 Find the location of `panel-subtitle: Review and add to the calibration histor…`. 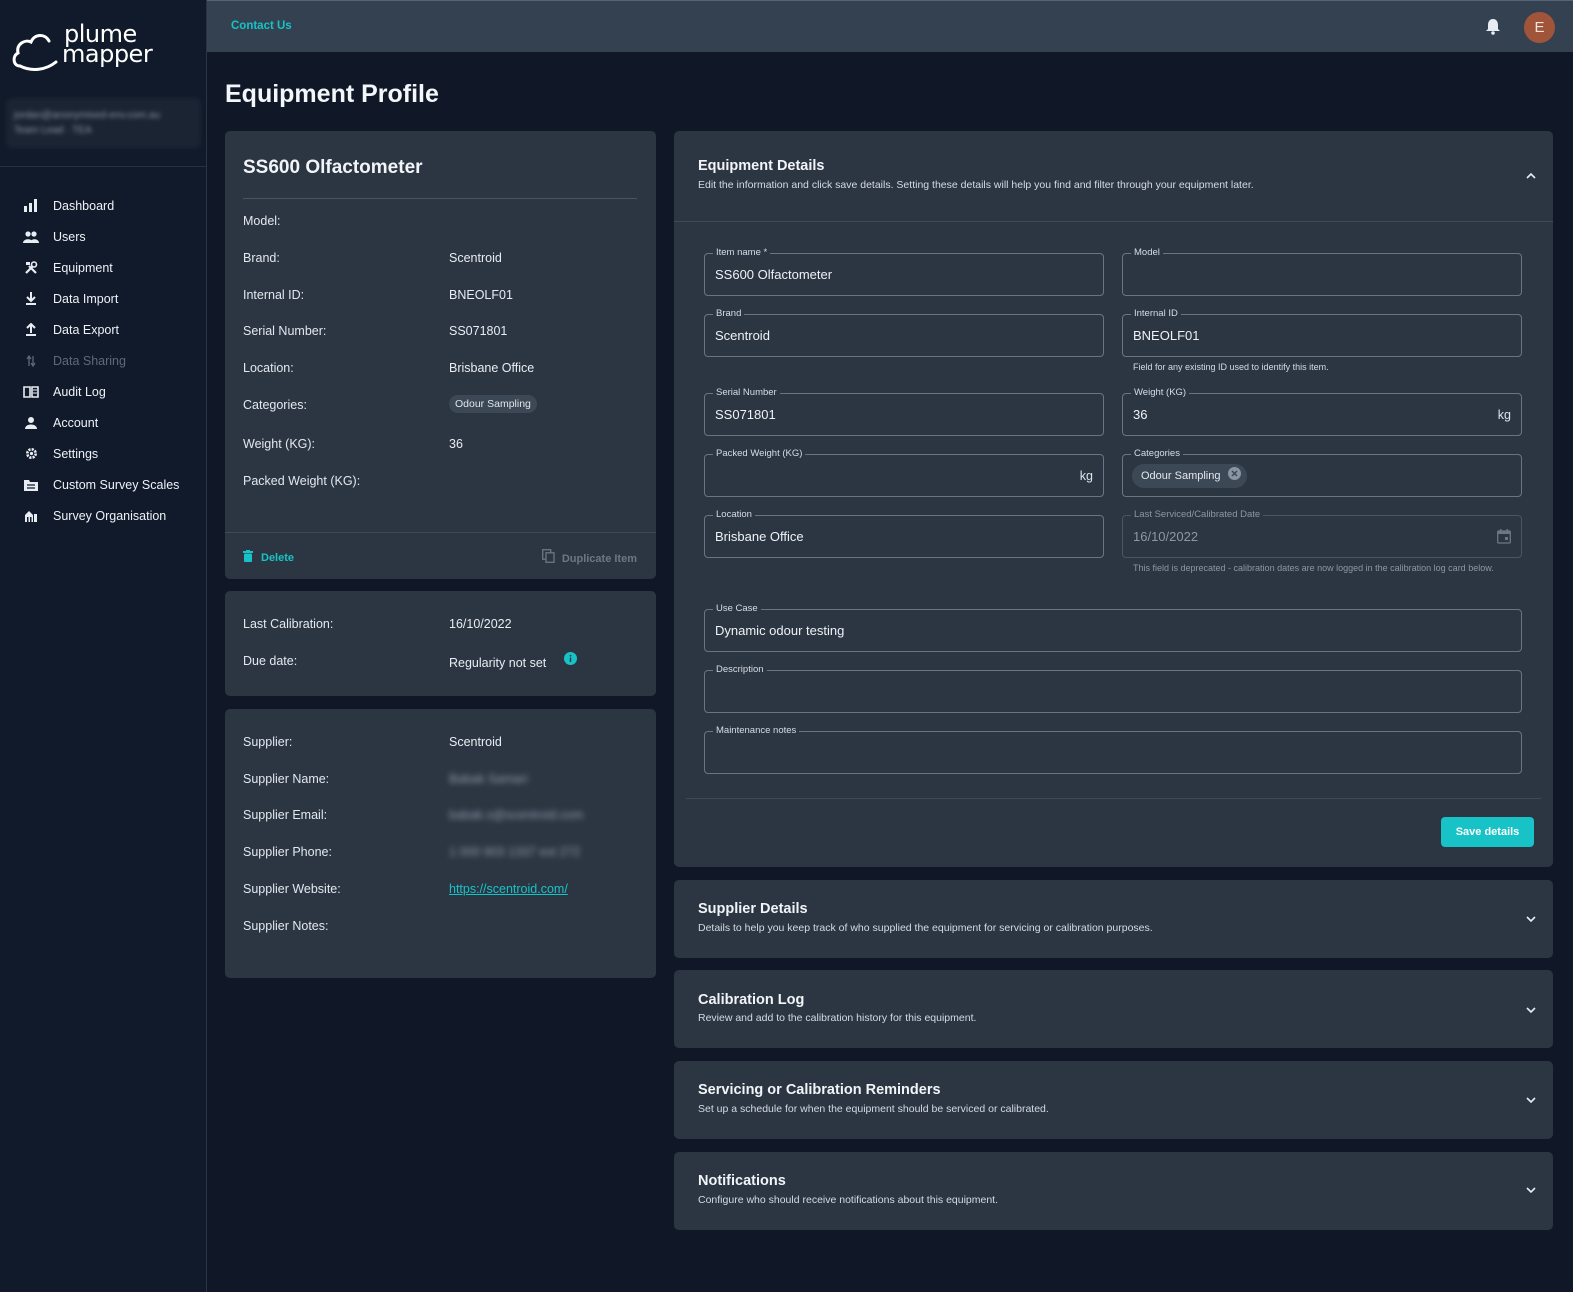

panel-subtitle: Review and add to the calibration histor… is located at coordinates (837, 1018).